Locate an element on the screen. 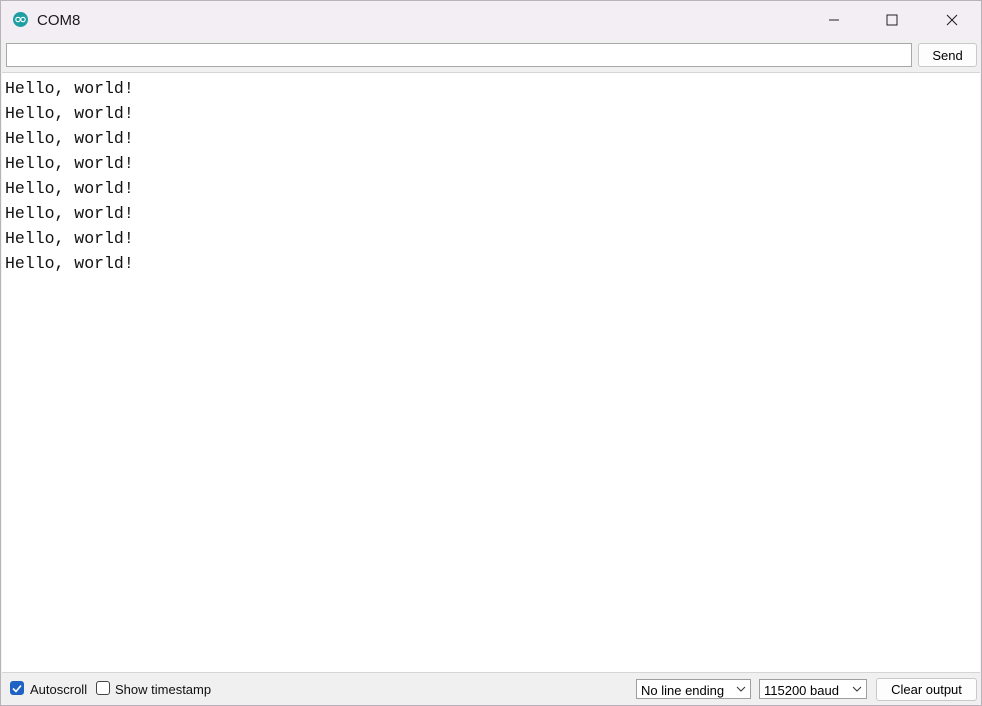  send-toolbar: Send is located at coordinates (491, 55).